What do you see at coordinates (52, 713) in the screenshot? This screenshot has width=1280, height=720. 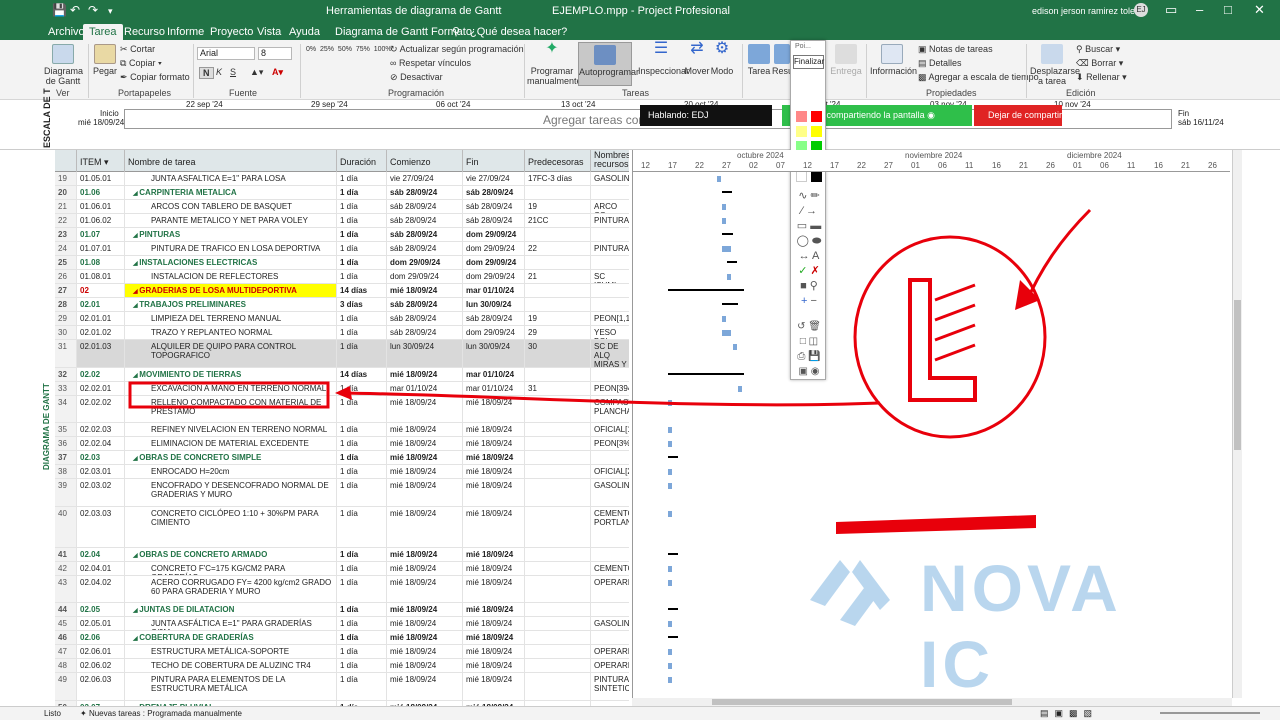 I see `status-ready: Listo` at bounding box center [52, 713].